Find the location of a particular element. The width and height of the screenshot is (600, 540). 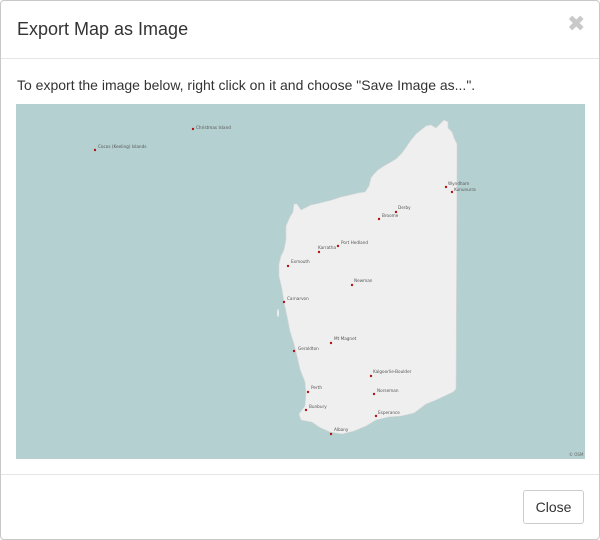

dialog-footer: Close is located at coordinates (300, 506).